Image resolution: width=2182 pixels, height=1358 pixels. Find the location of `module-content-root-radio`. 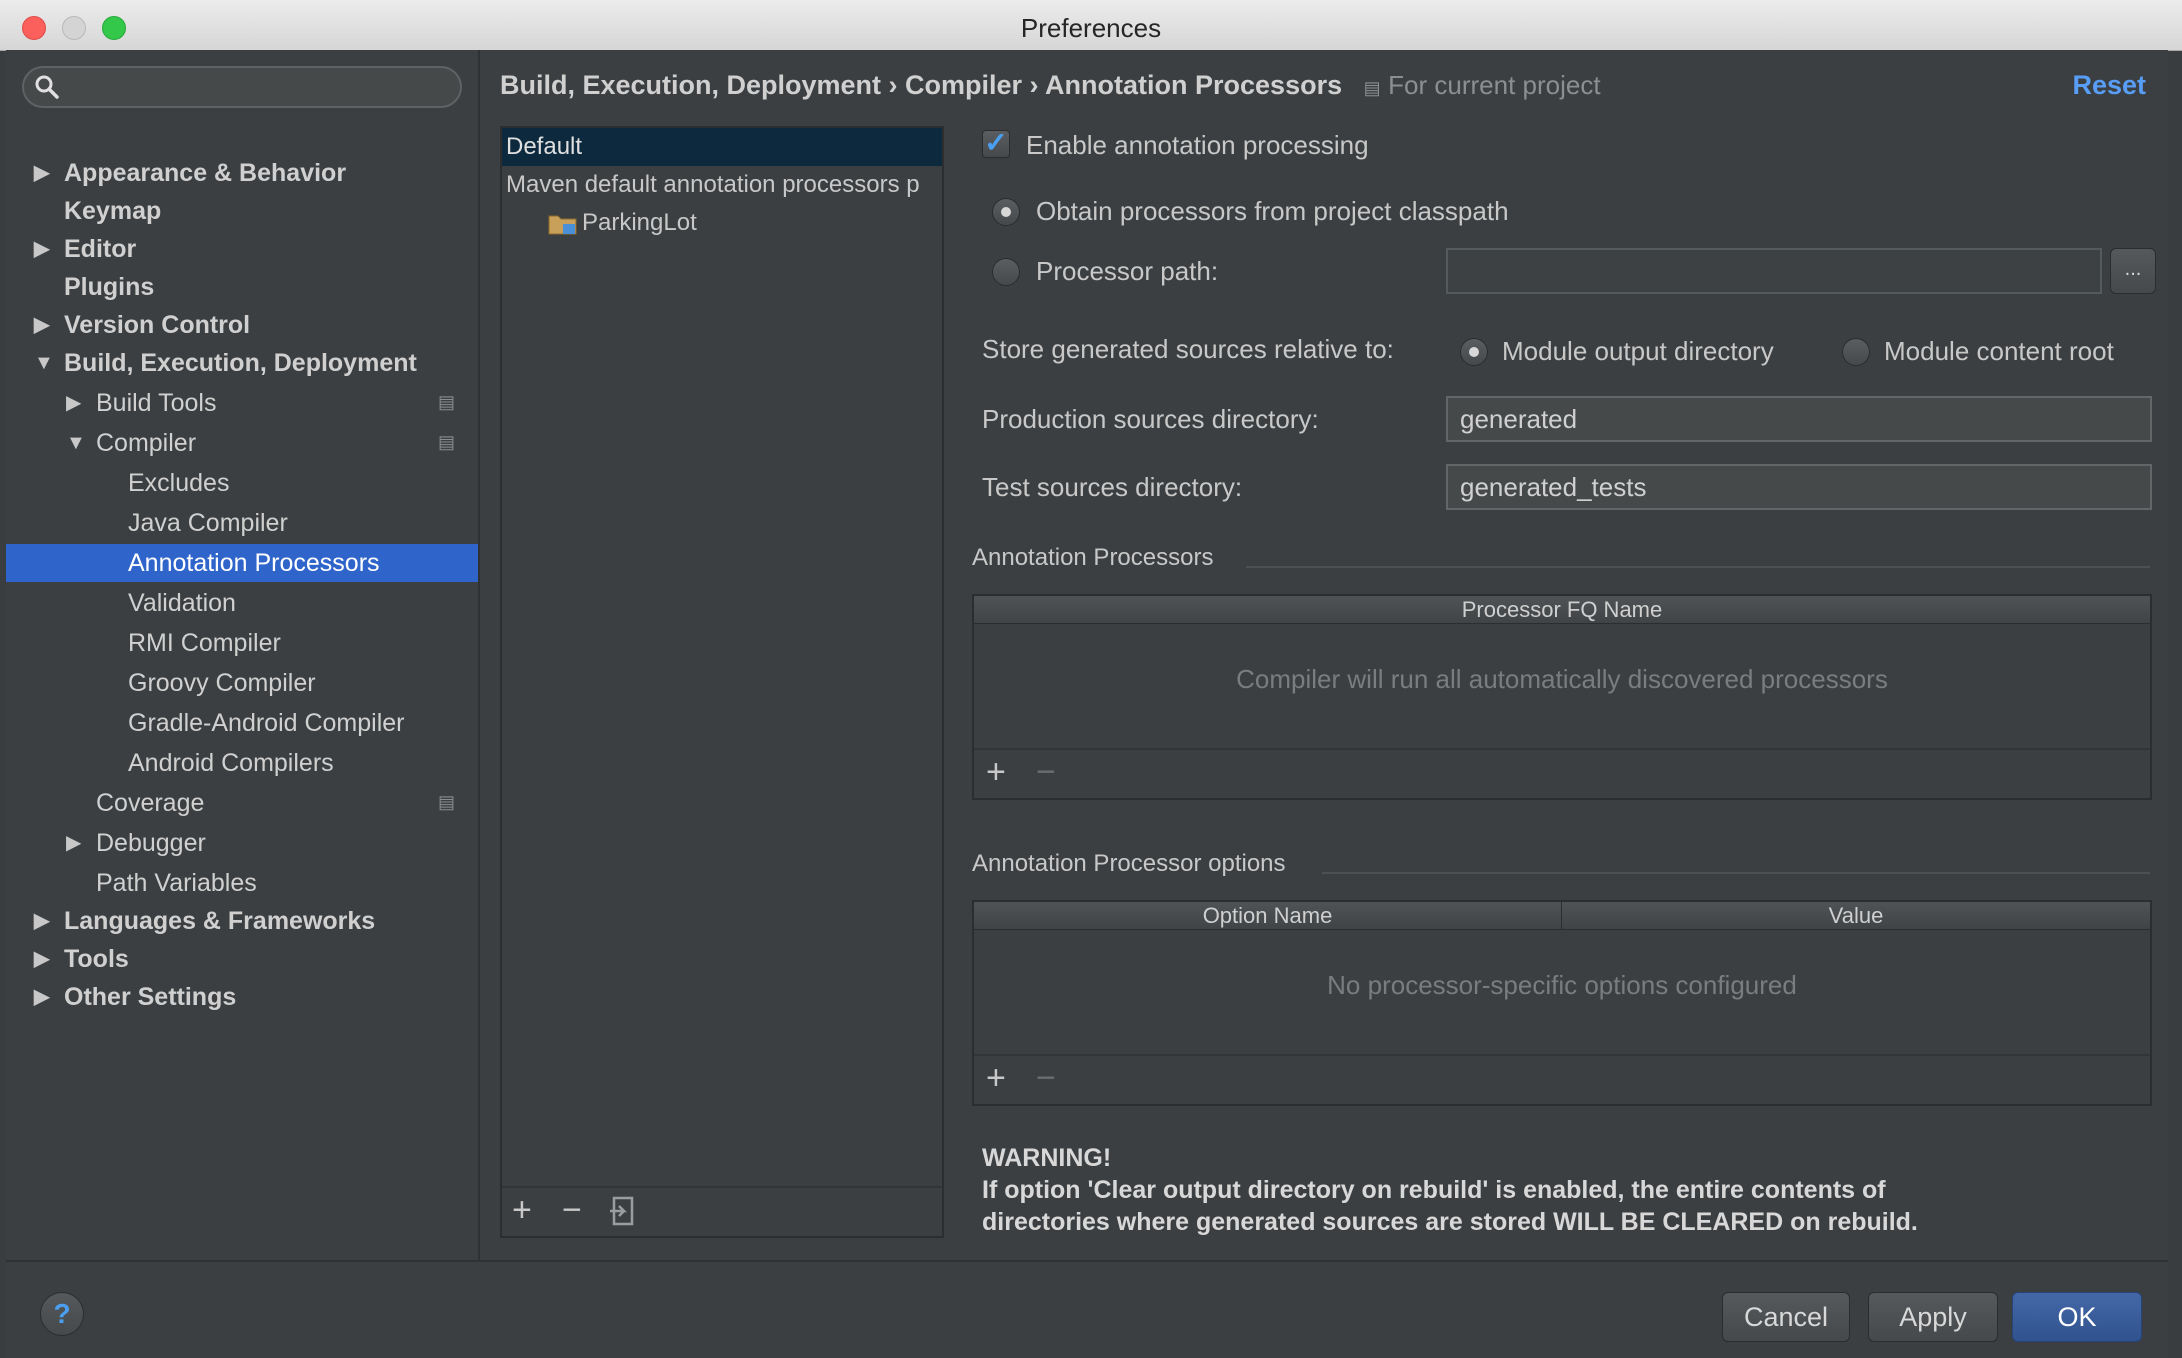

module-content-root-radio is located at coordinates (1856, 352).